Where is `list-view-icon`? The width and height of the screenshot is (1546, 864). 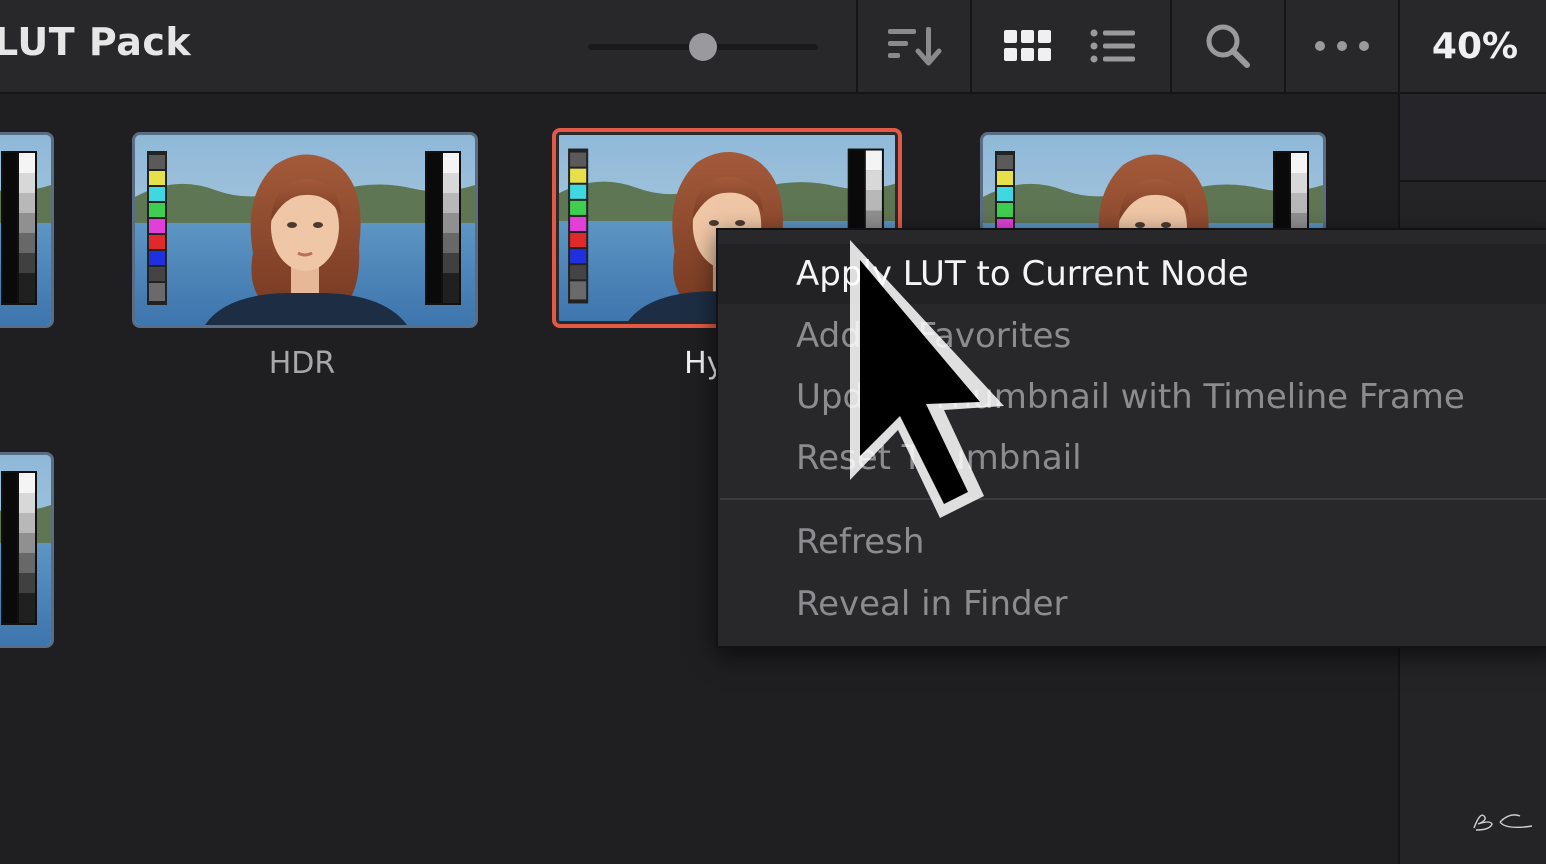 list-view-icon is located at coordinates (1112, 46).